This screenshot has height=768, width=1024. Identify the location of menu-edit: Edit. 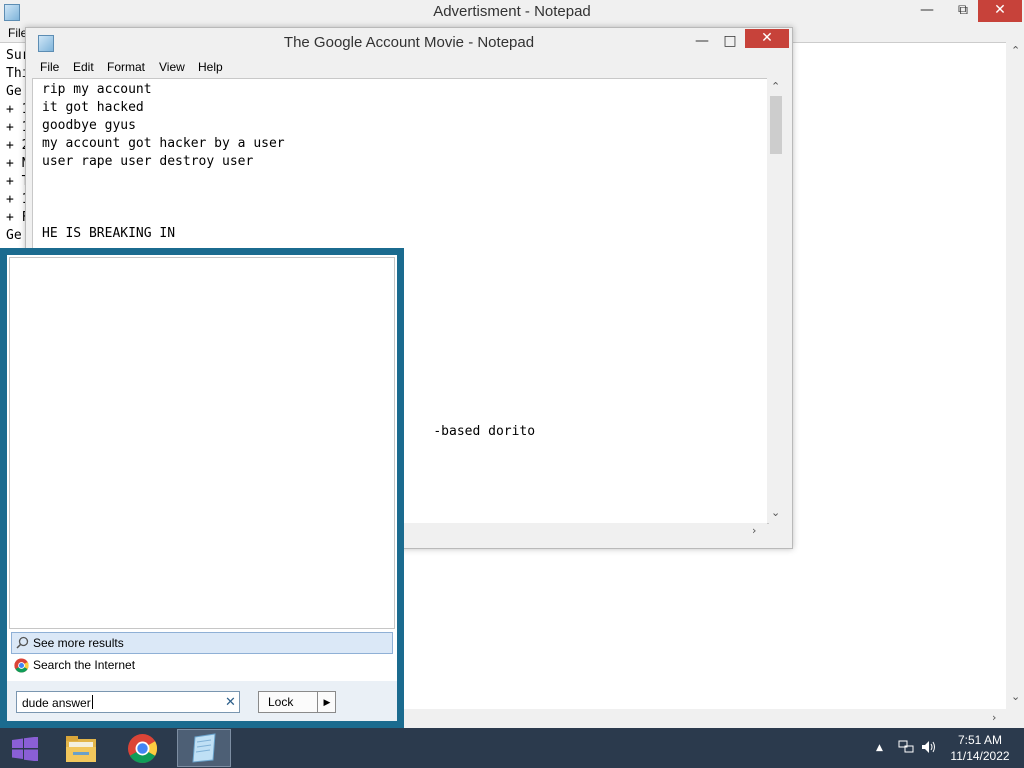
(83, 67).